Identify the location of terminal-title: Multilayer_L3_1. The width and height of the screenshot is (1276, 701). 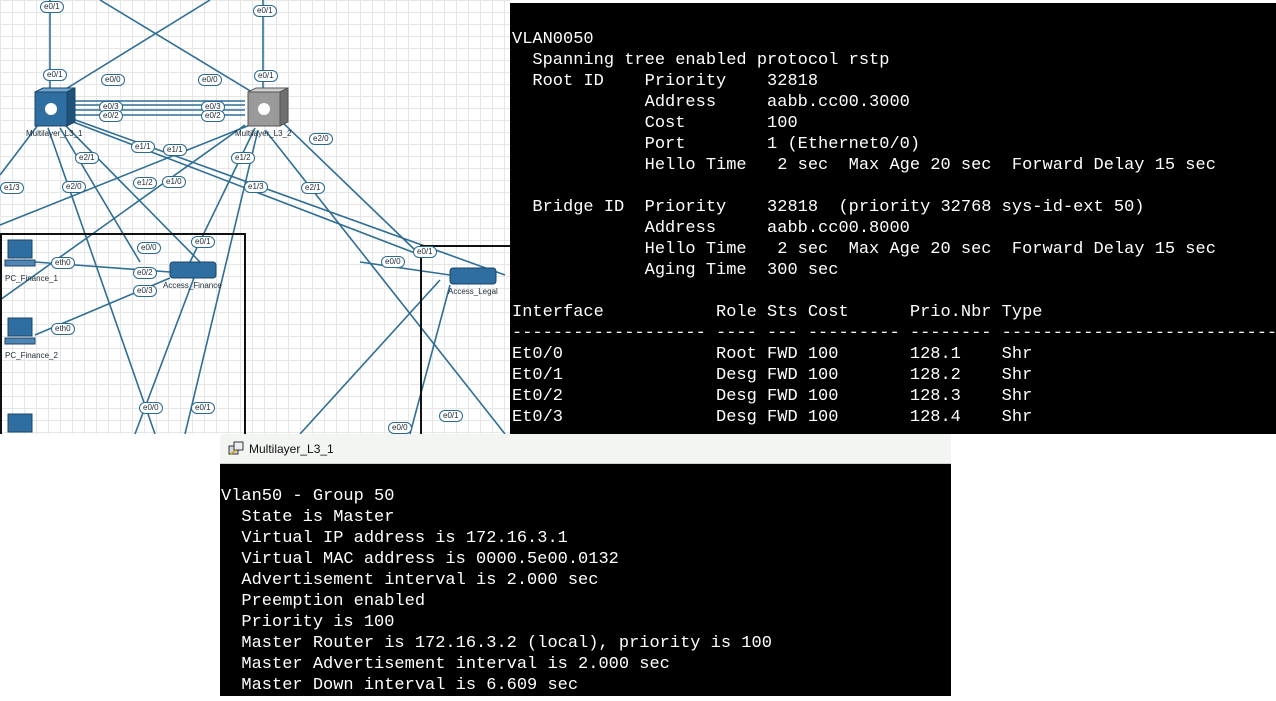
(291, 448).